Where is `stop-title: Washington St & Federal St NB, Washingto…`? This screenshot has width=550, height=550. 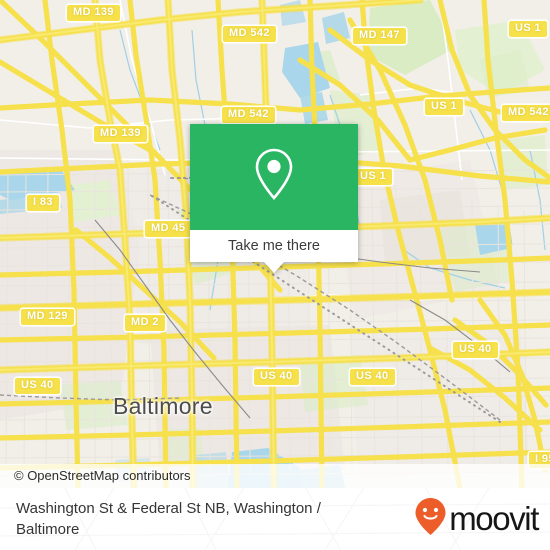 stop-title: Washington St & Federal St NB, Washingto… is located at coordinates (168, 519).